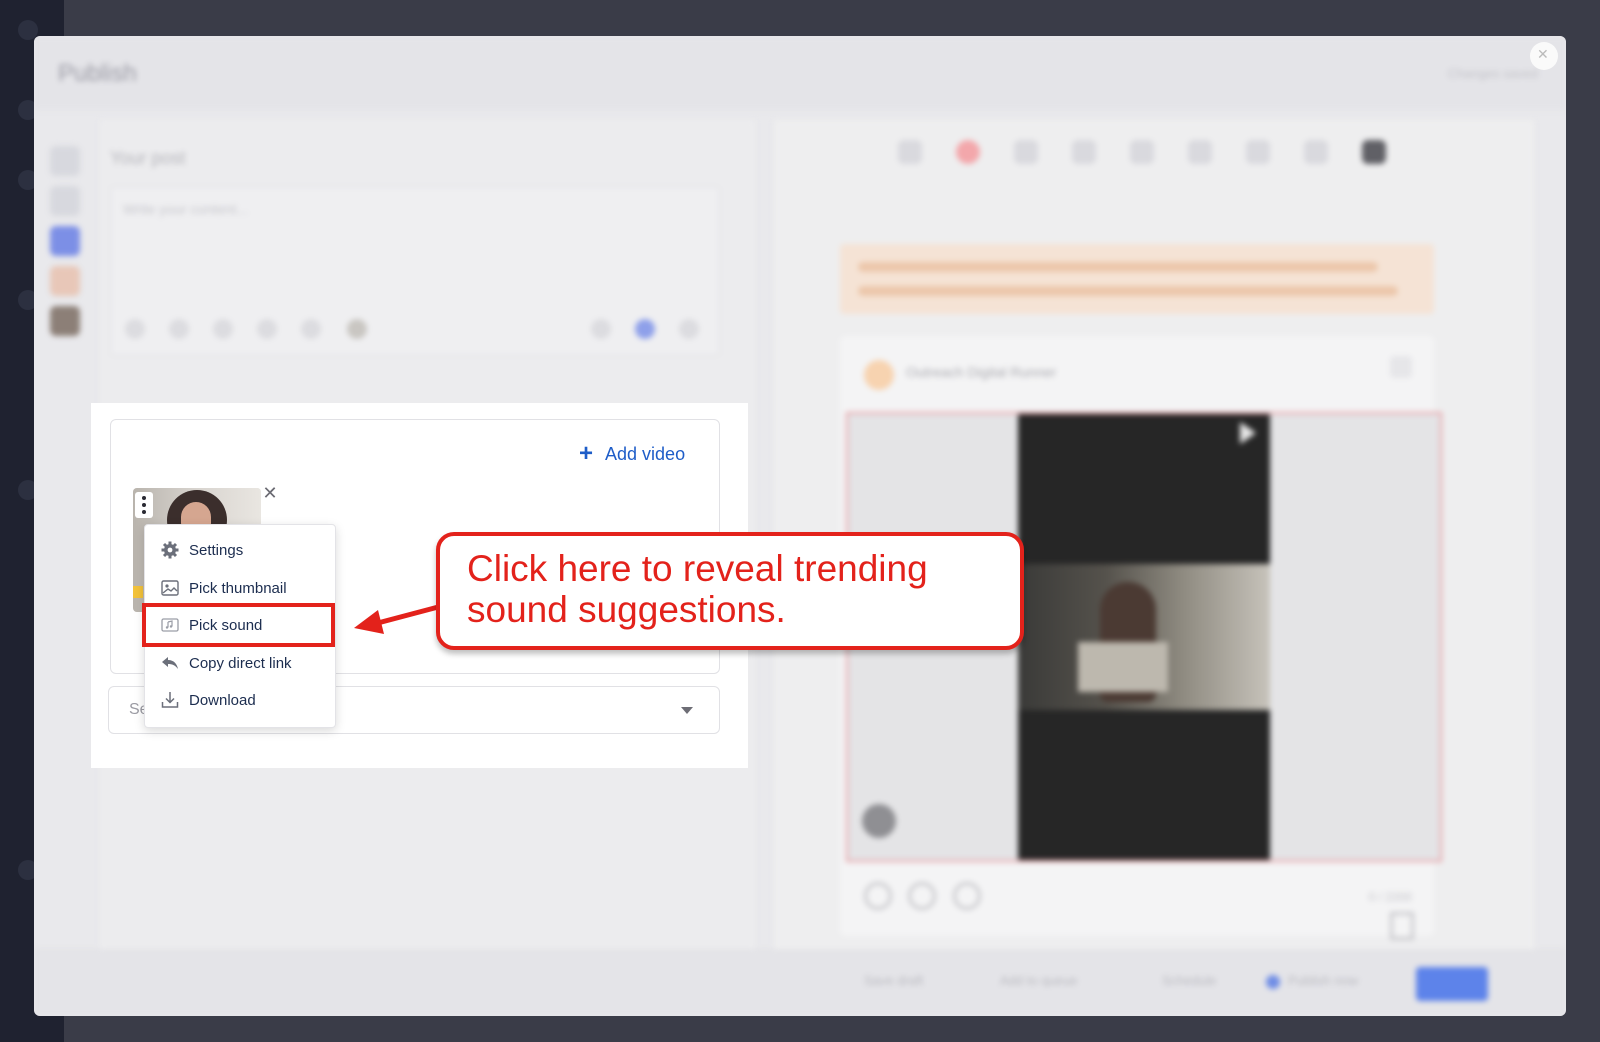 The height and width of the screenshot is (1042, 1600). I want to click on bookmark-icon, so click(1402, 926).